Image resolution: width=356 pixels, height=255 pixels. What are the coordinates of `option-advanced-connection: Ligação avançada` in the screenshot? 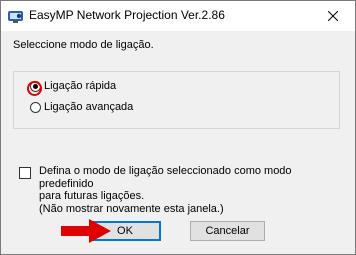 It's located at (81, 107).